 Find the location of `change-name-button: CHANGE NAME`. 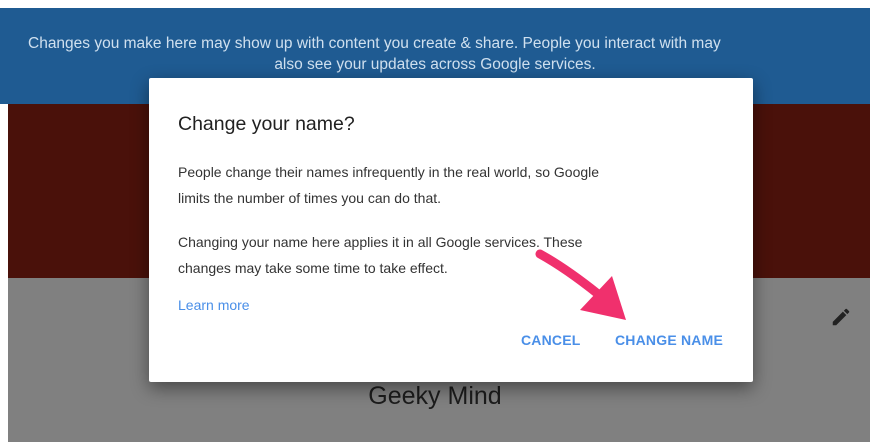

change-name-button: CHANGE NAME is located at coordinates (669, 340).